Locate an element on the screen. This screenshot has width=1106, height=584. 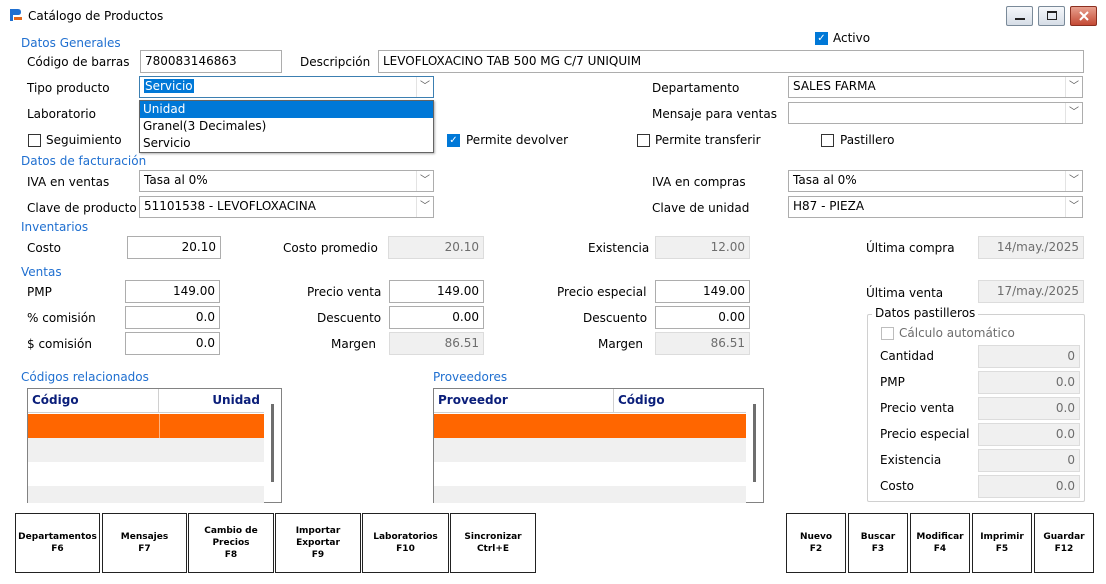
button-shortcut: F9 is located at coordinates (318, 555).